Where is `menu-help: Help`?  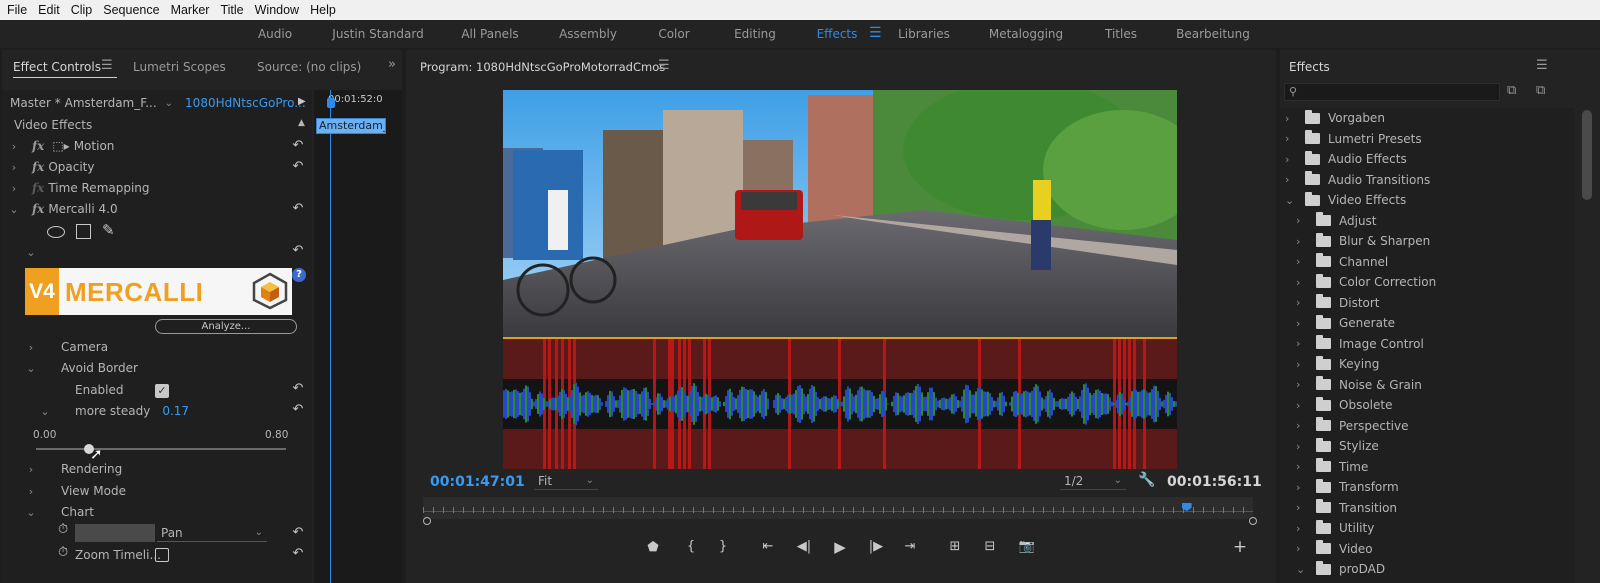
menu-help: Help is located at coordinates (323, 10).